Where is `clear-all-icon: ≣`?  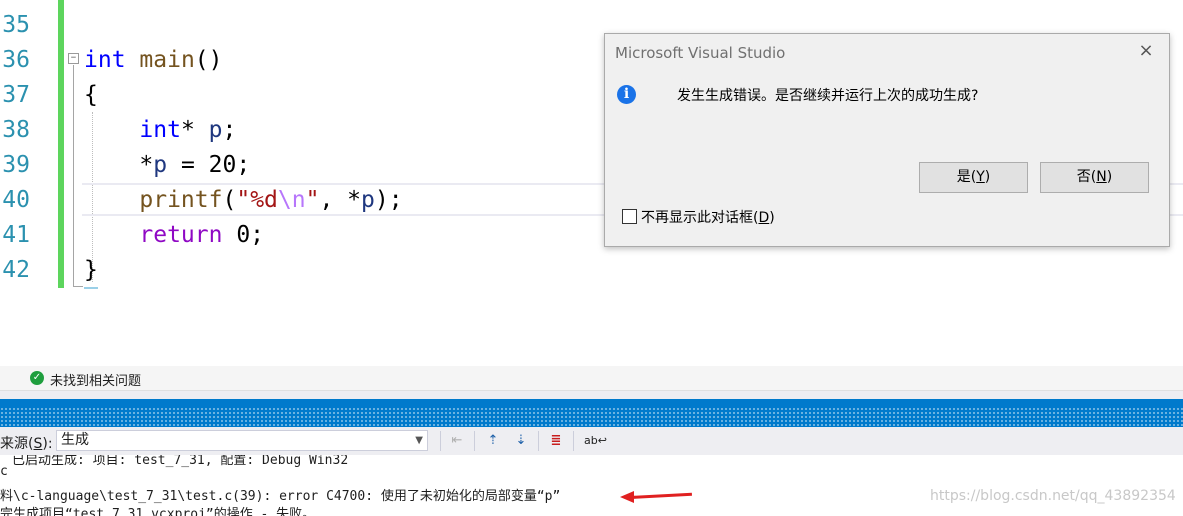 clear-all-icon: ≣ is located at coordinates (556, 441).